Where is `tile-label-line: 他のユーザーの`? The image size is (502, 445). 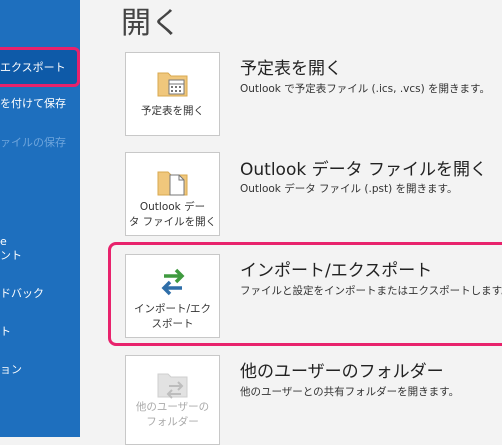 tile-label-line: 他のユーザーの is located at coordinates (172, 407).